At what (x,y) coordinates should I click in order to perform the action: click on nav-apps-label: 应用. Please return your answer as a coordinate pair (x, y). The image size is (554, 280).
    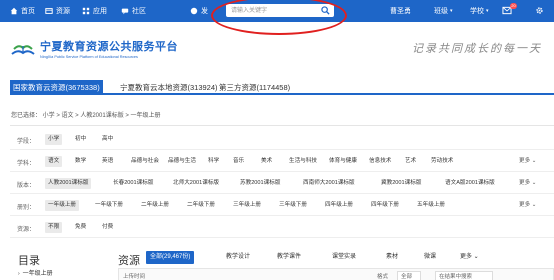
    Looking at the image, I should click on (100, 11).